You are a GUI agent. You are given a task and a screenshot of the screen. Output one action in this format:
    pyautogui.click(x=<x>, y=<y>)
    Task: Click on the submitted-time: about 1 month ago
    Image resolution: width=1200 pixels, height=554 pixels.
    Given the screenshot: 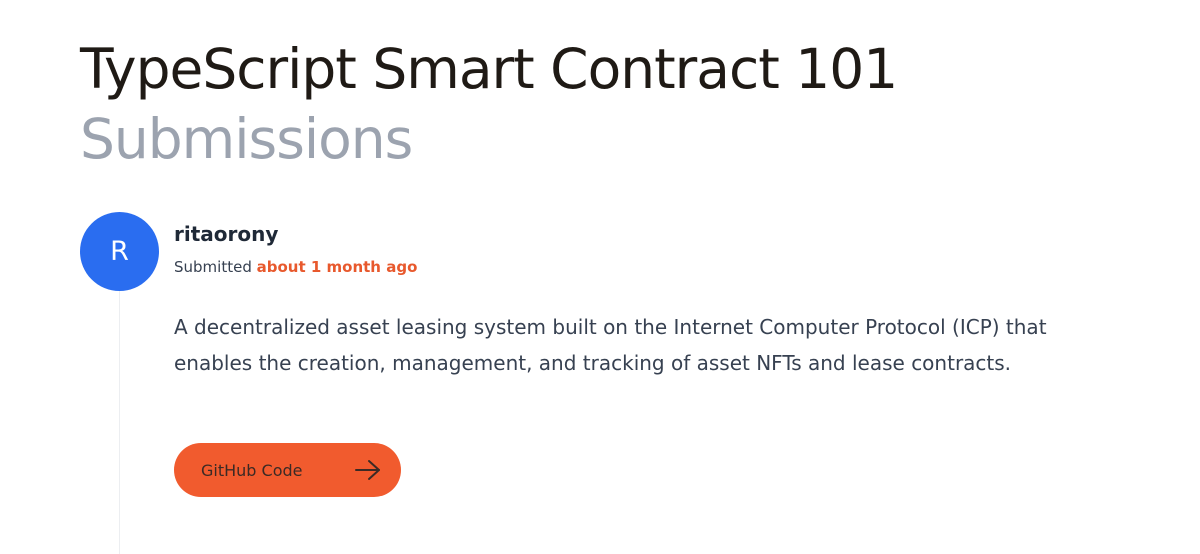 What is the action you would take?
    pyautogui.click(x=337, y=267)
    